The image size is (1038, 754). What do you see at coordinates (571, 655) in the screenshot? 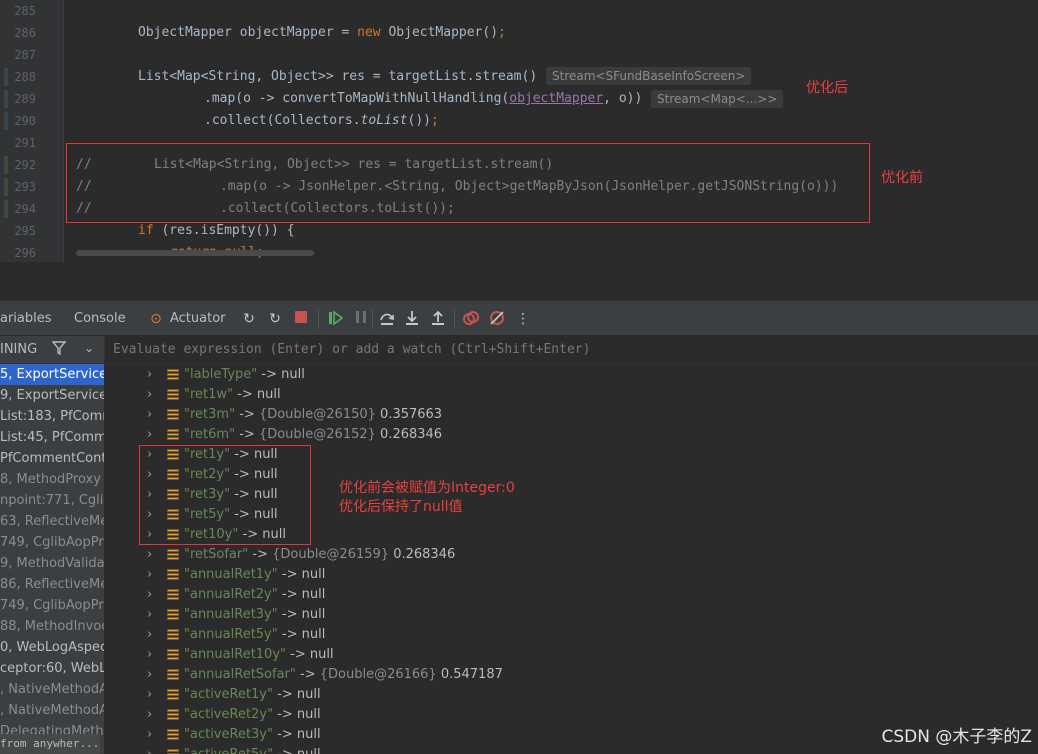
I see `variable-row: › "annualRet10y" -> null` at bounding box center [571, 655].